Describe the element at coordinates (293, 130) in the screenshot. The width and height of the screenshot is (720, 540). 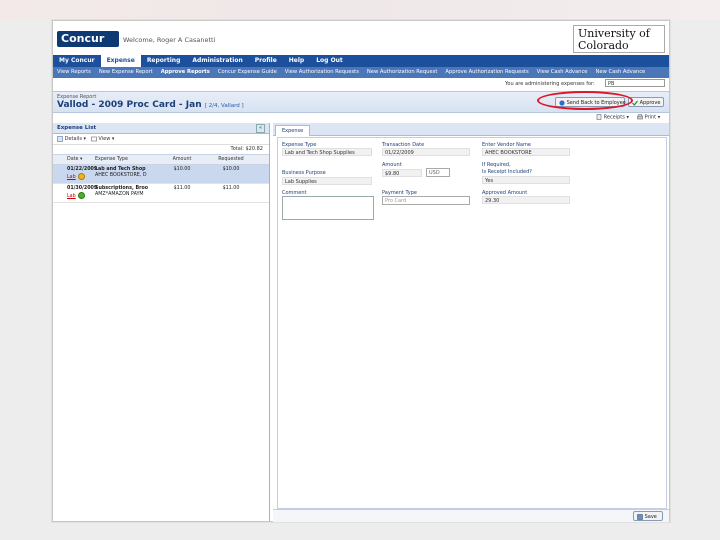
I see `tab-expense: Expense` at that location.